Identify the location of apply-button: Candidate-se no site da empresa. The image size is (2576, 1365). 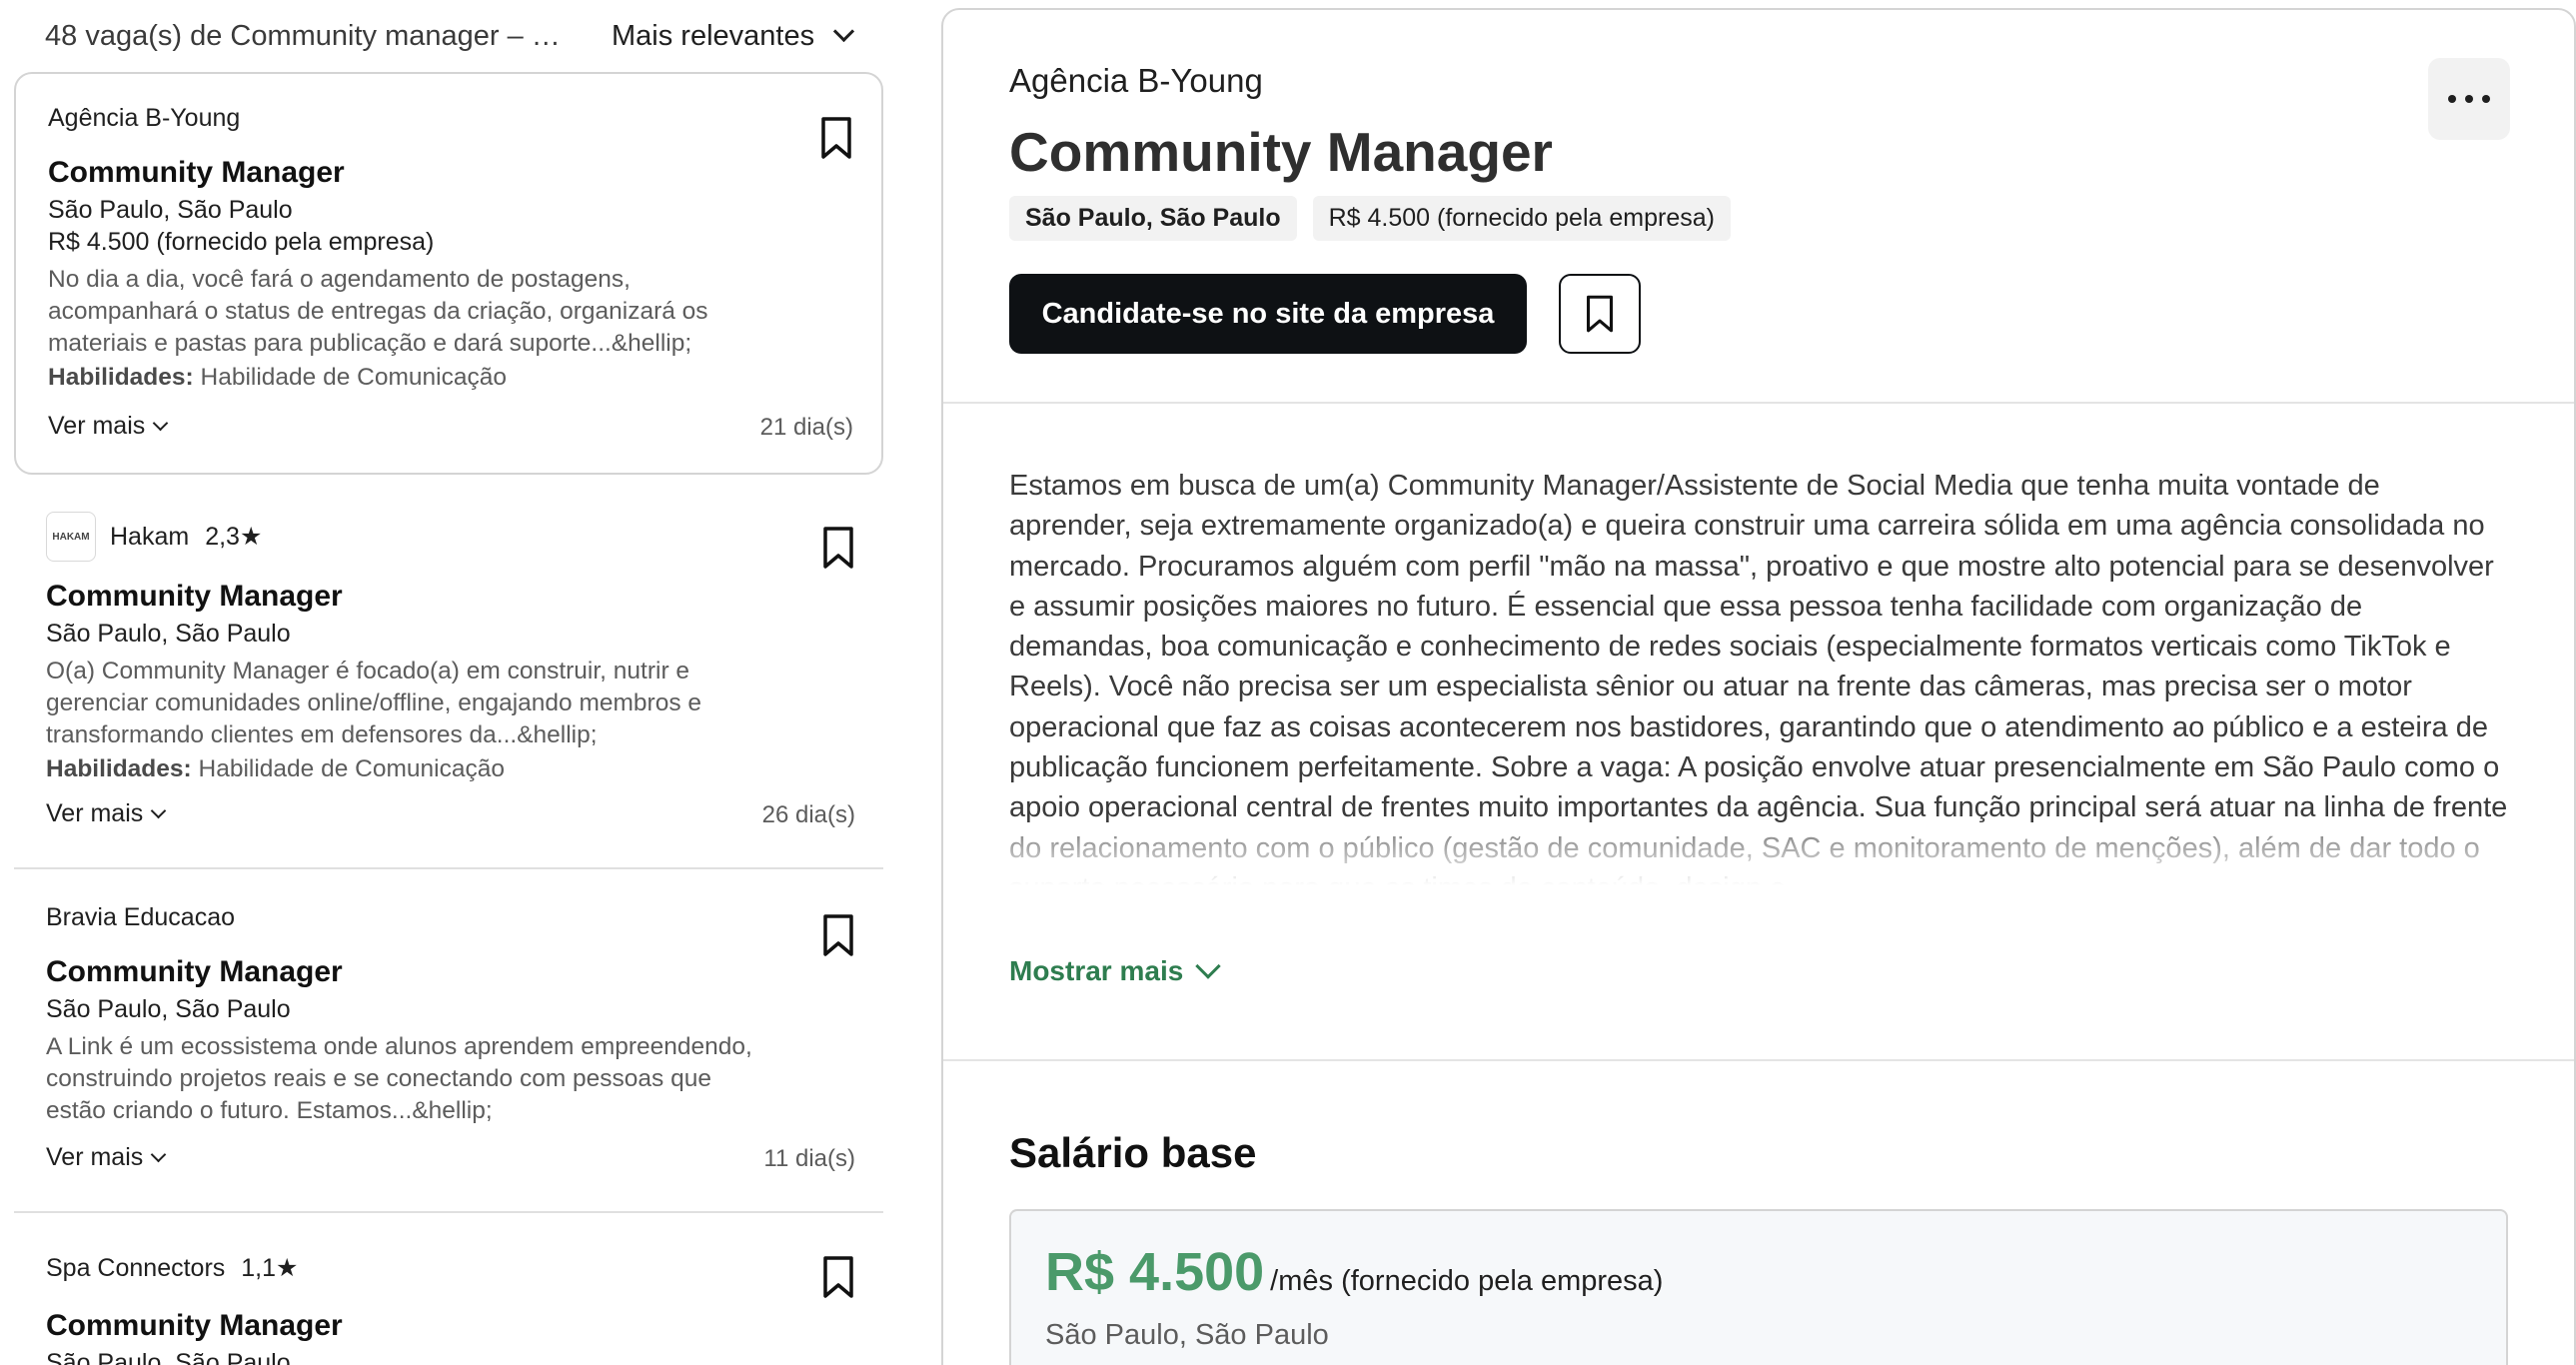
(1268, 314).